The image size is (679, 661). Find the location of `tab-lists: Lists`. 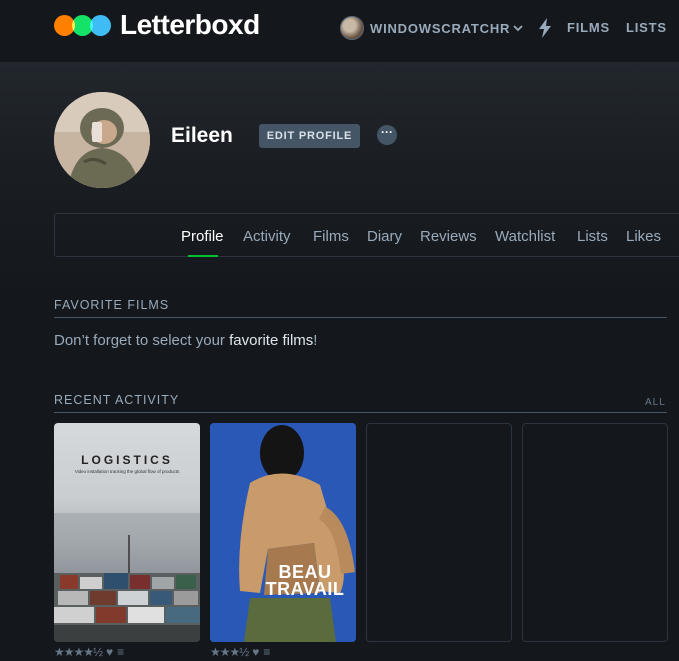

tab-lists: Lists is located at coordinates (592, 236).